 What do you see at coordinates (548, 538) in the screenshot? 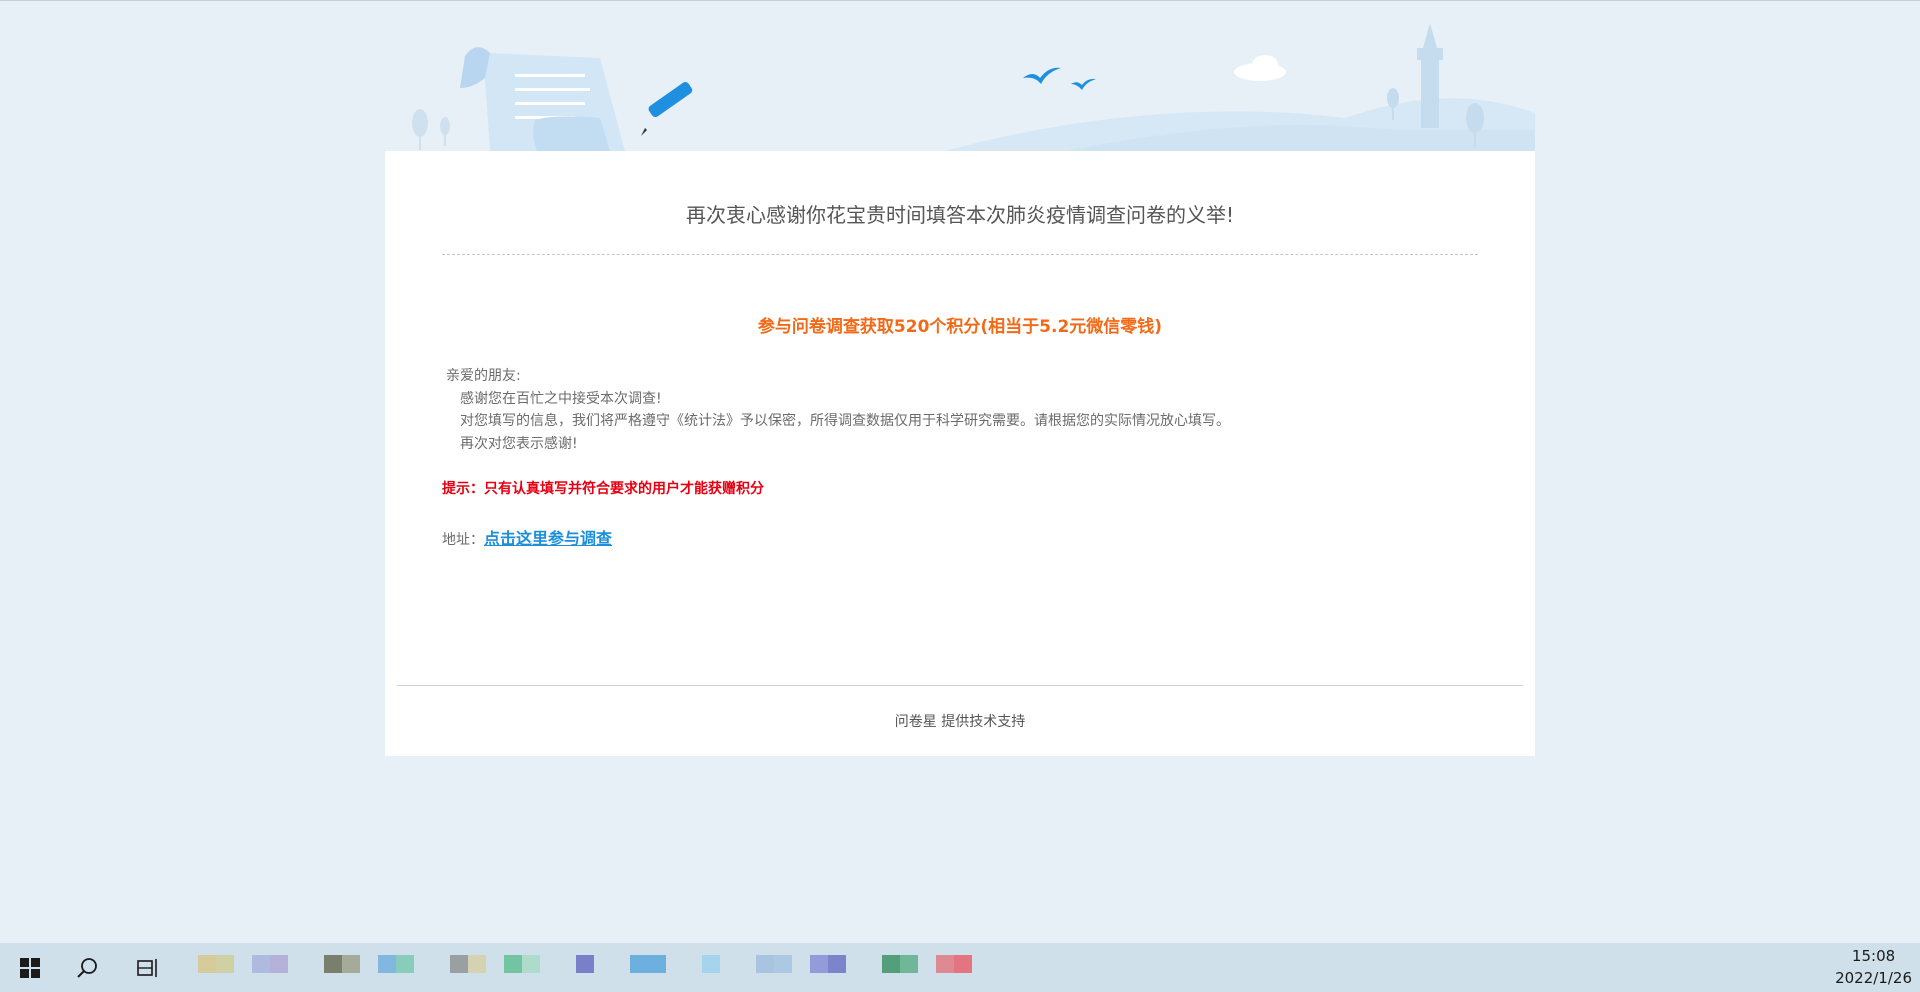
I see `survey-link: 点击这里参与调查` at bounding box center [548, 538].